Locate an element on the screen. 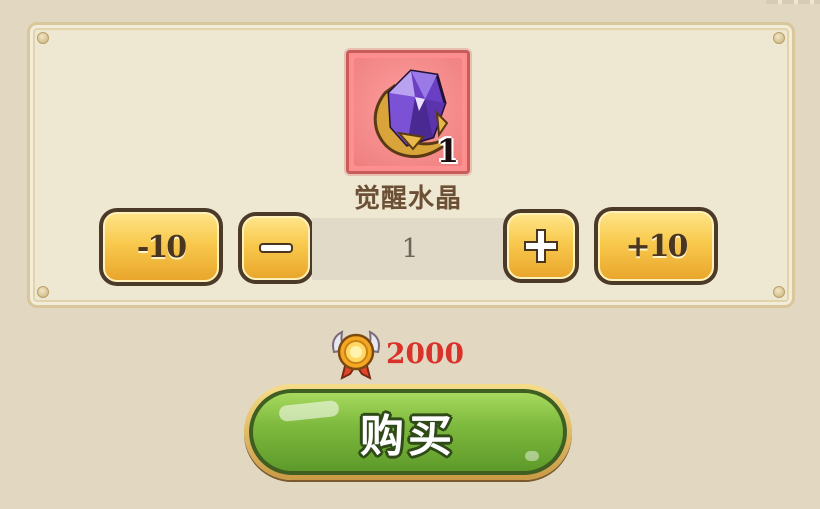 This screenshot has width=820, height=509. plus-button is located at coordinates (541, 246).